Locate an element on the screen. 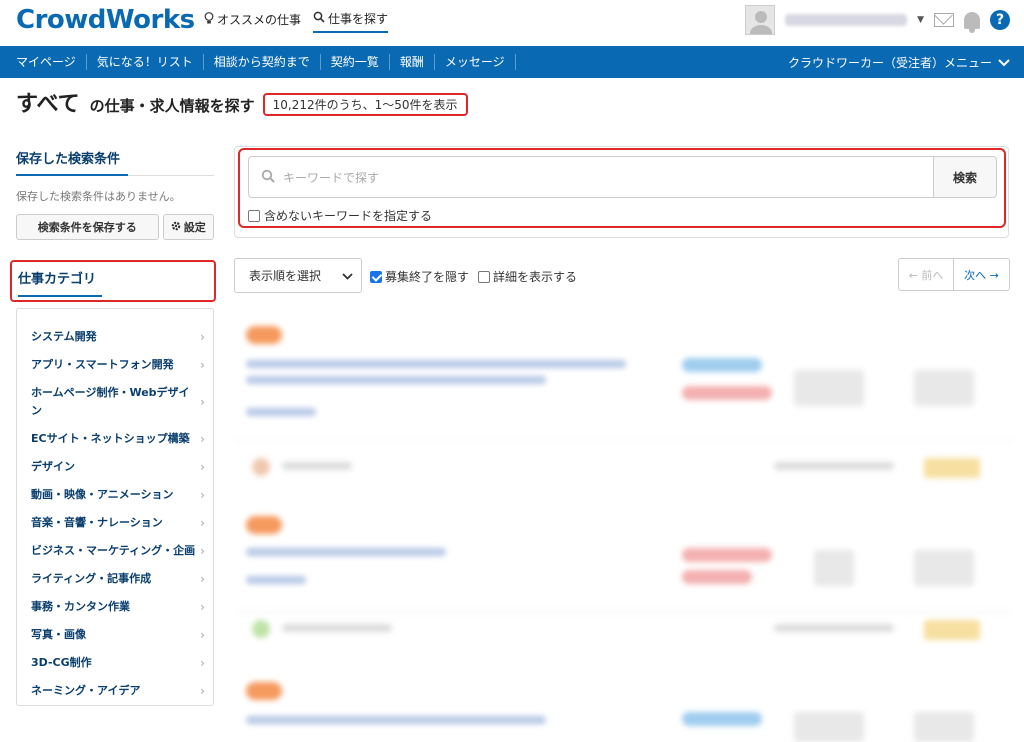  show-detail-toggle: 詳細を表示する is located at coordinates (527, 276).